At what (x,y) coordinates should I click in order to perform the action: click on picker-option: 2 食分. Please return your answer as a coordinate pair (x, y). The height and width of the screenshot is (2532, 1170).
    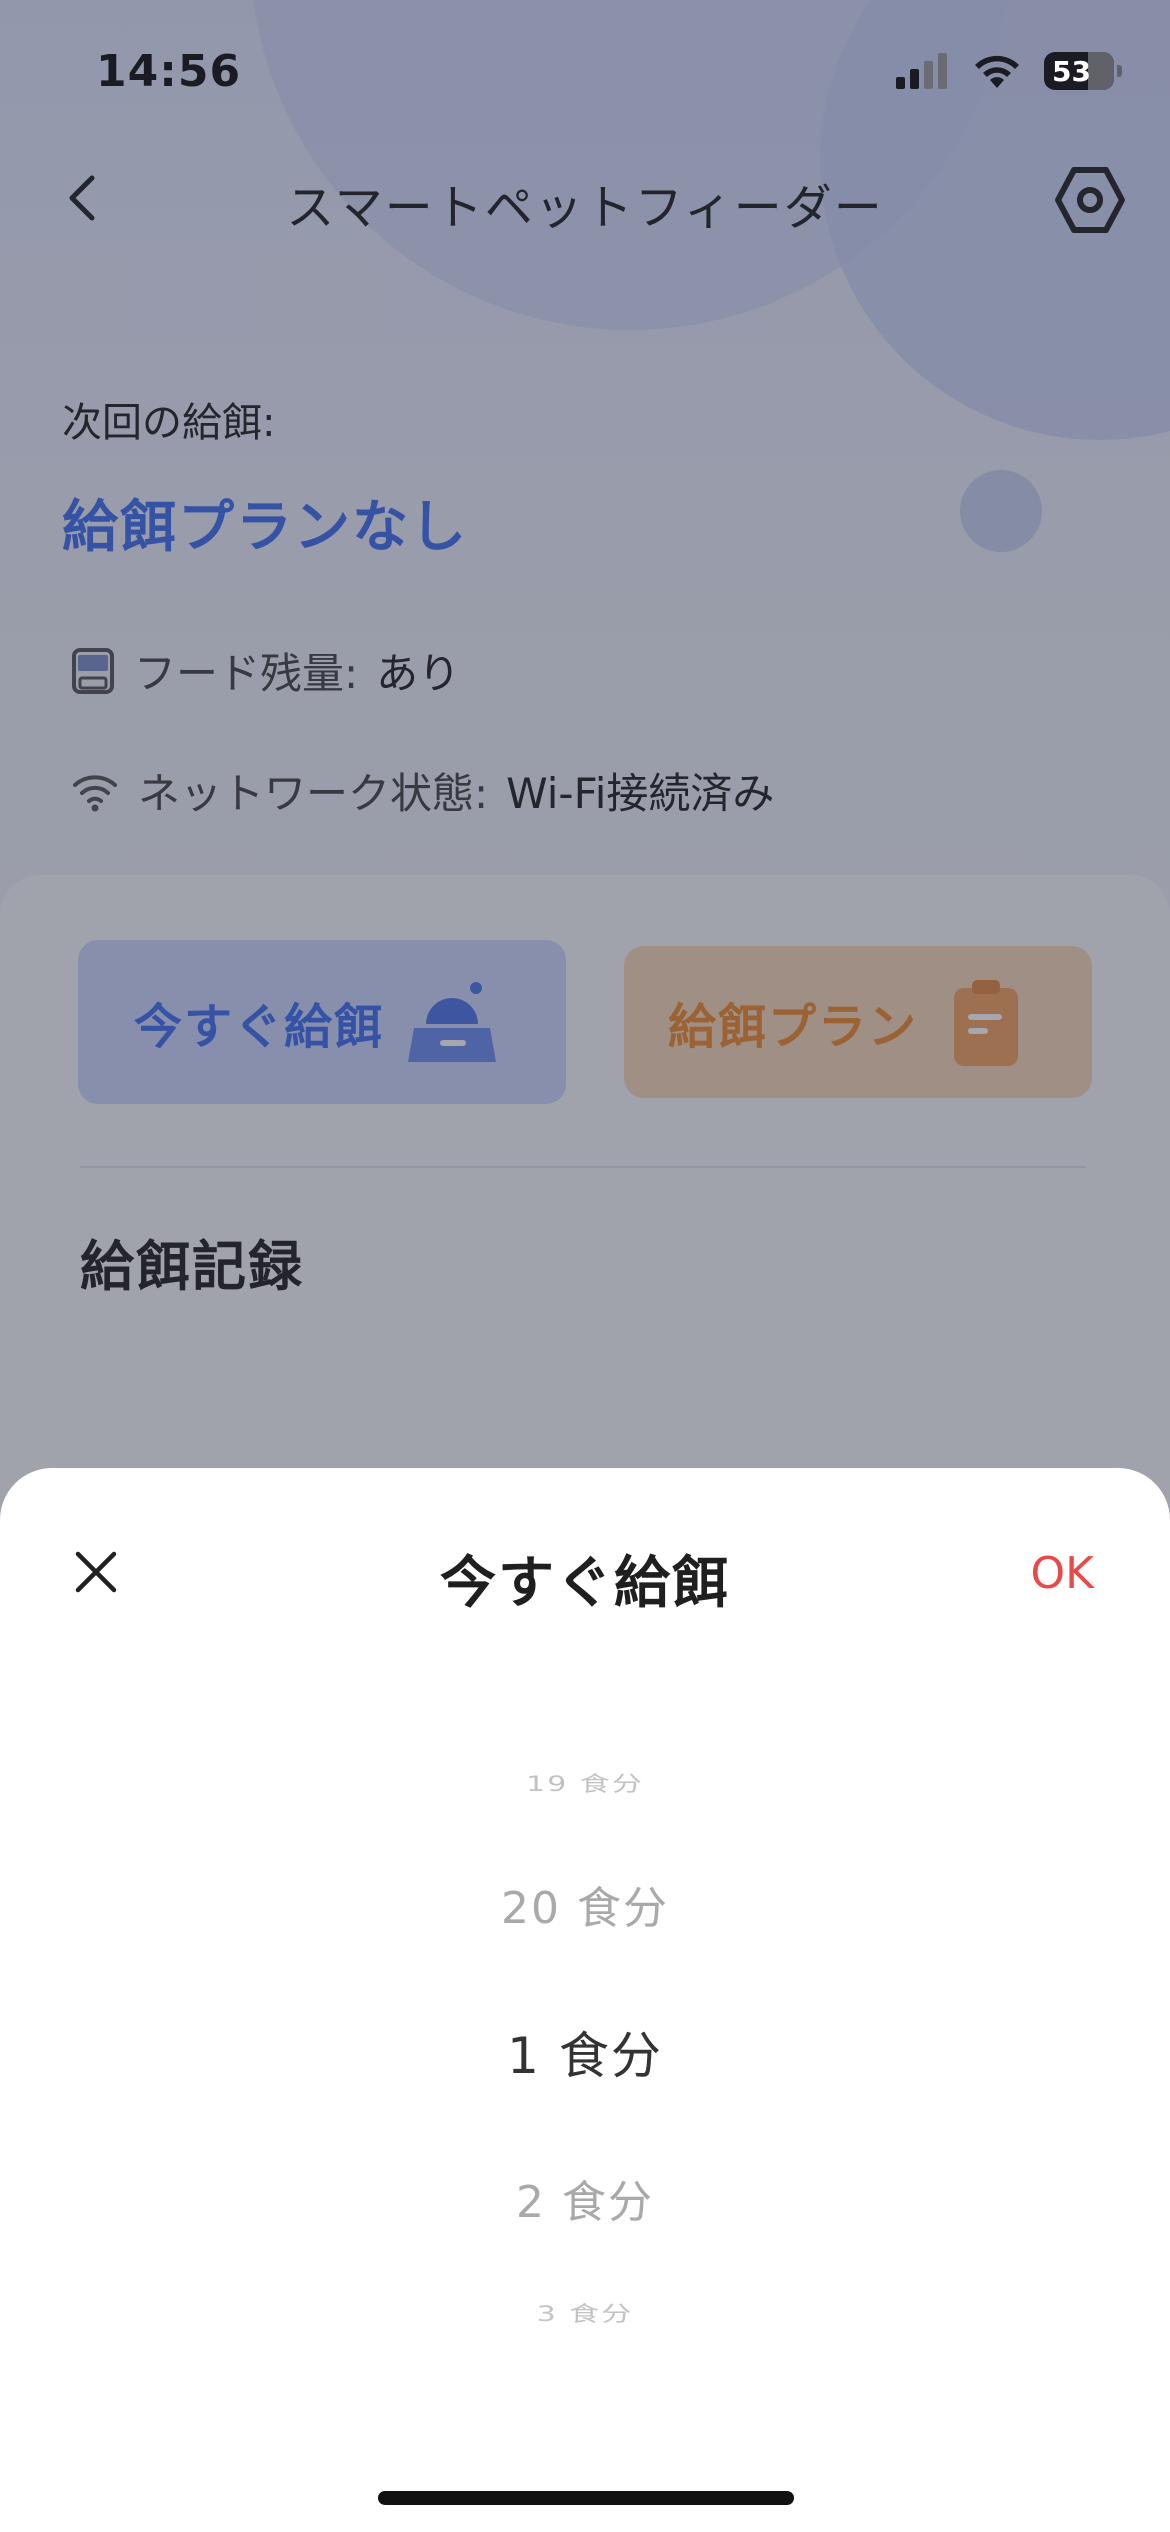
    Looking at the image, I should click on (585, 2198).